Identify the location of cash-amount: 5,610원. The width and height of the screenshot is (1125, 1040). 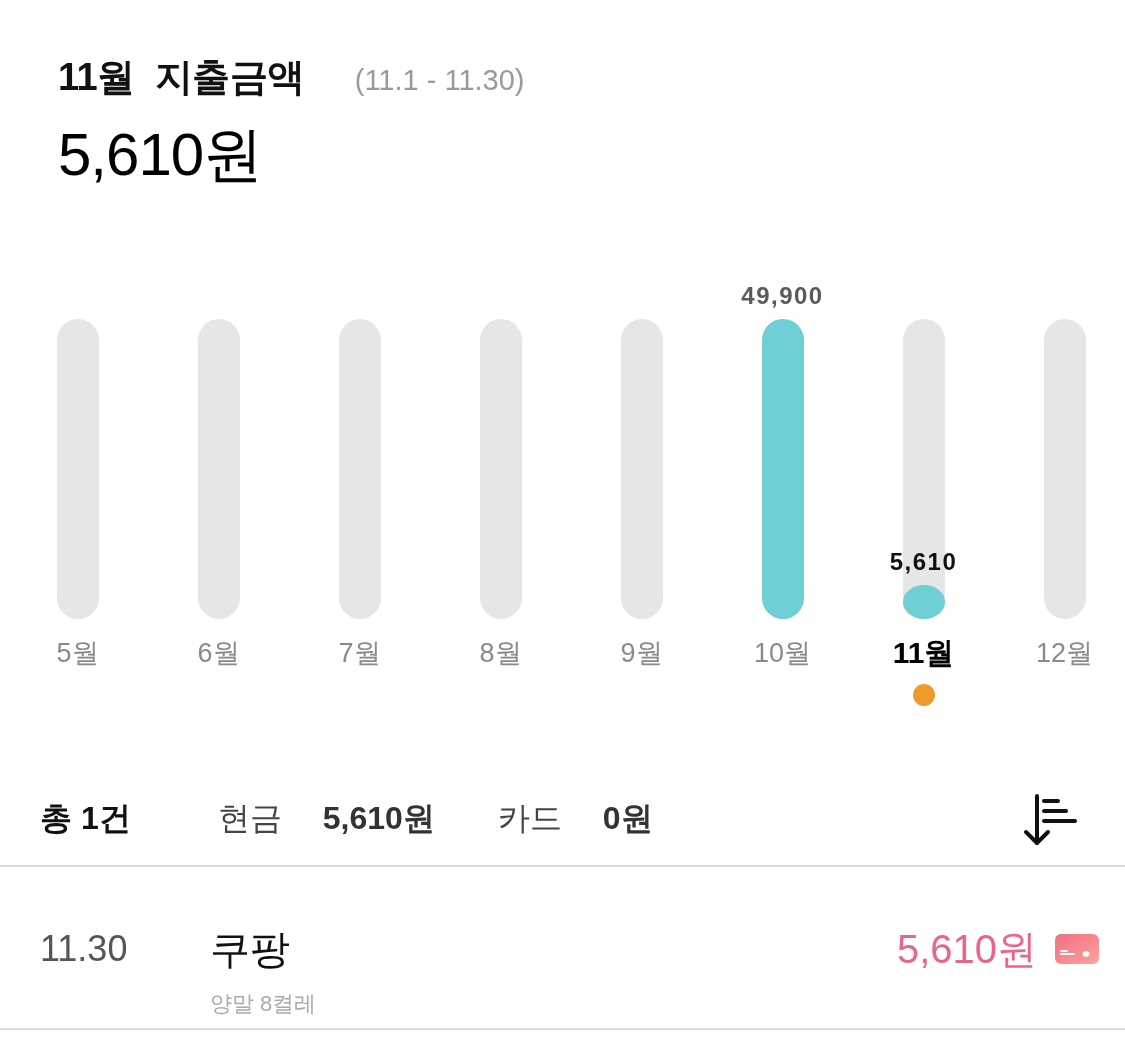
(378, 818).